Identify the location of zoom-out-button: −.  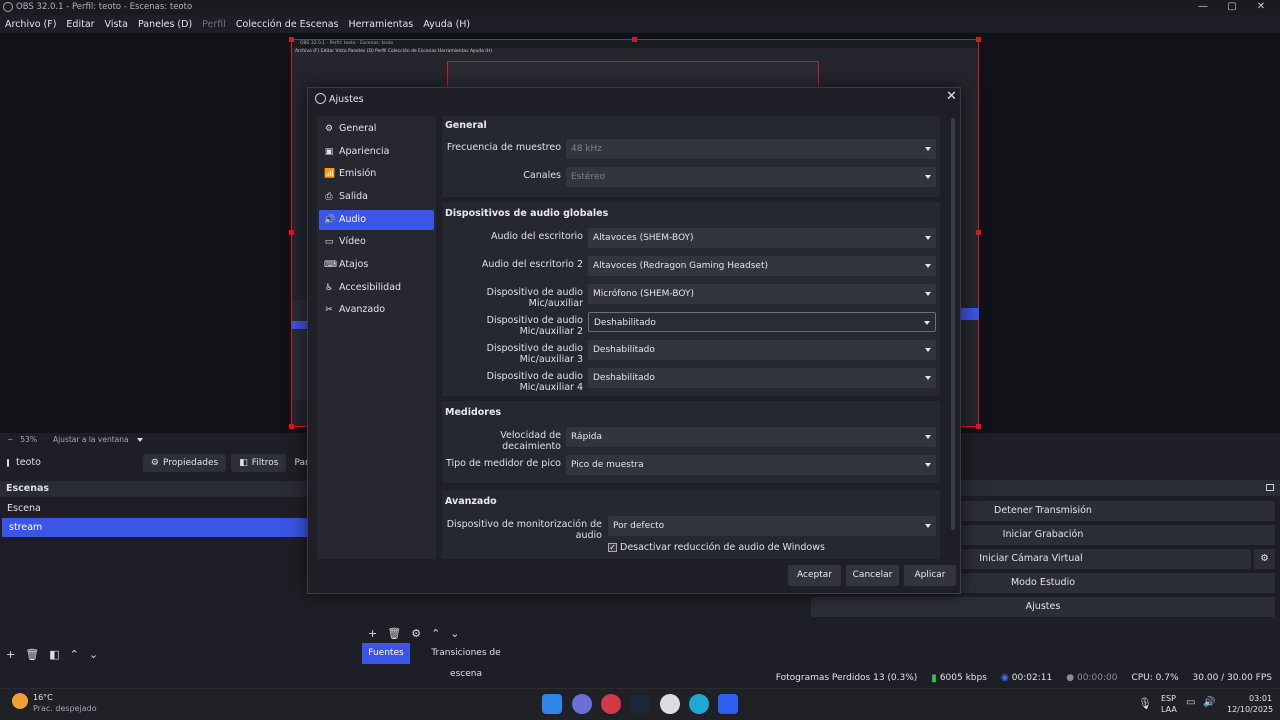
(10, 439).